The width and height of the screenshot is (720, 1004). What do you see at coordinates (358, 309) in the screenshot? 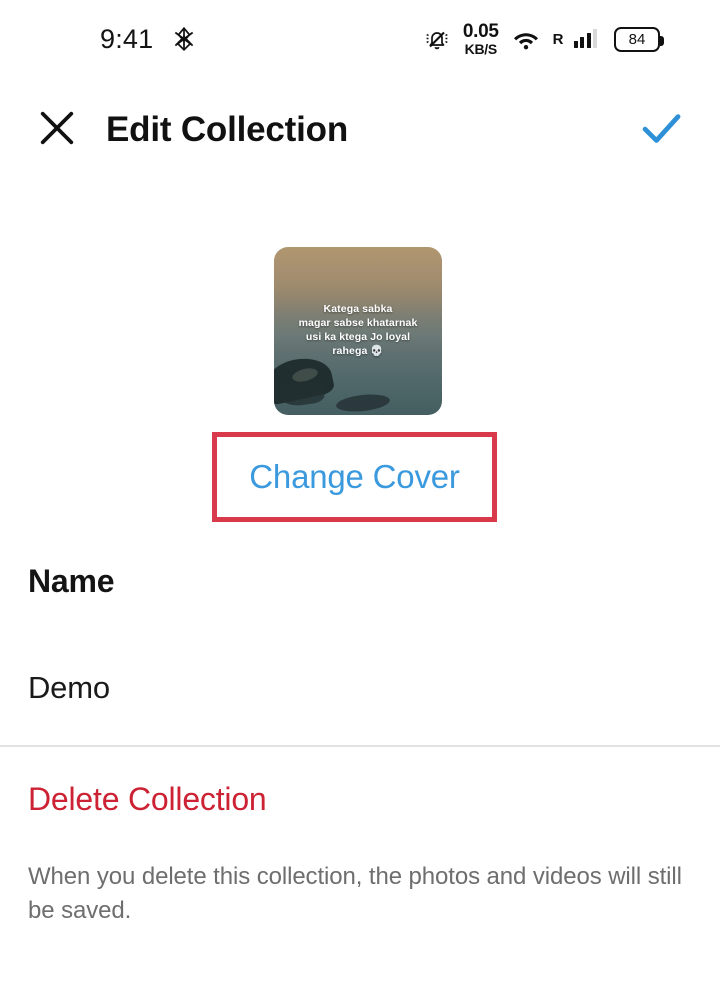
I see `caption-line-1: Katega sabka` at bounding box center [358, 309].